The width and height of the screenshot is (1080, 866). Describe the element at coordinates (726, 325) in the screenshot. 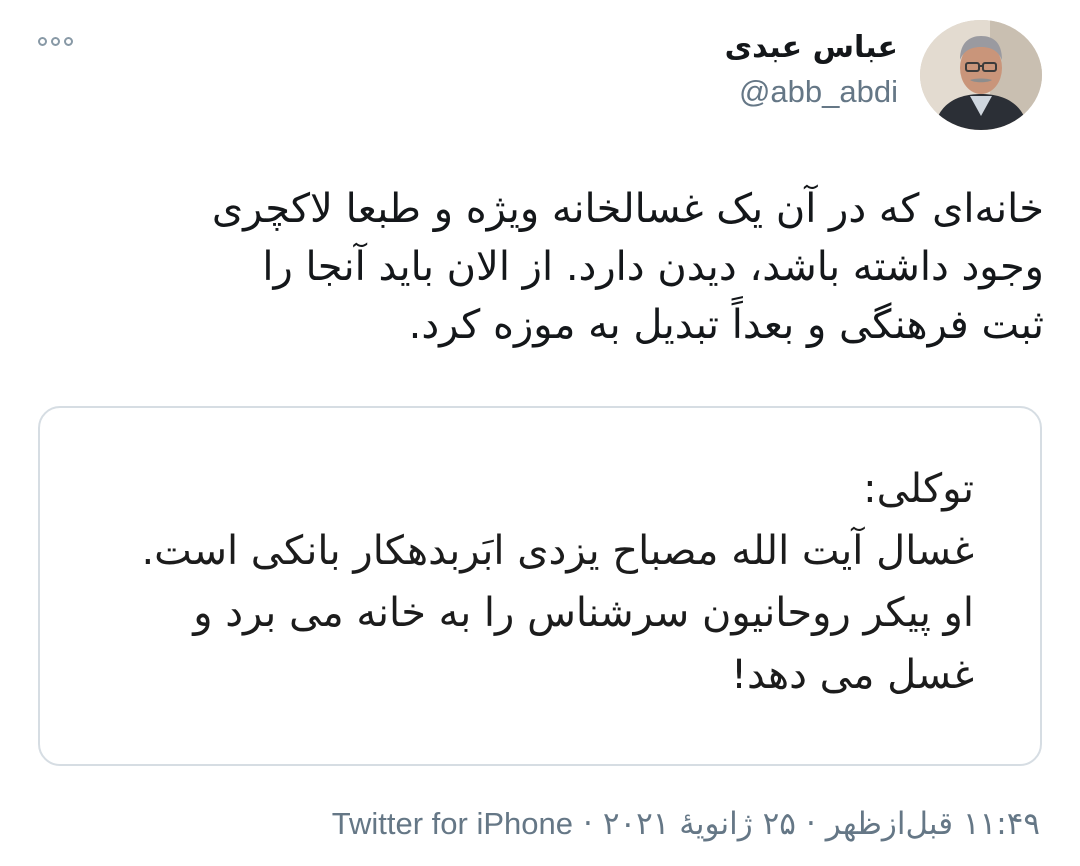

I see `tweet-text-line: ثبت فرهنگی و بعداً تبدیل به موزه کرد.` at that location.